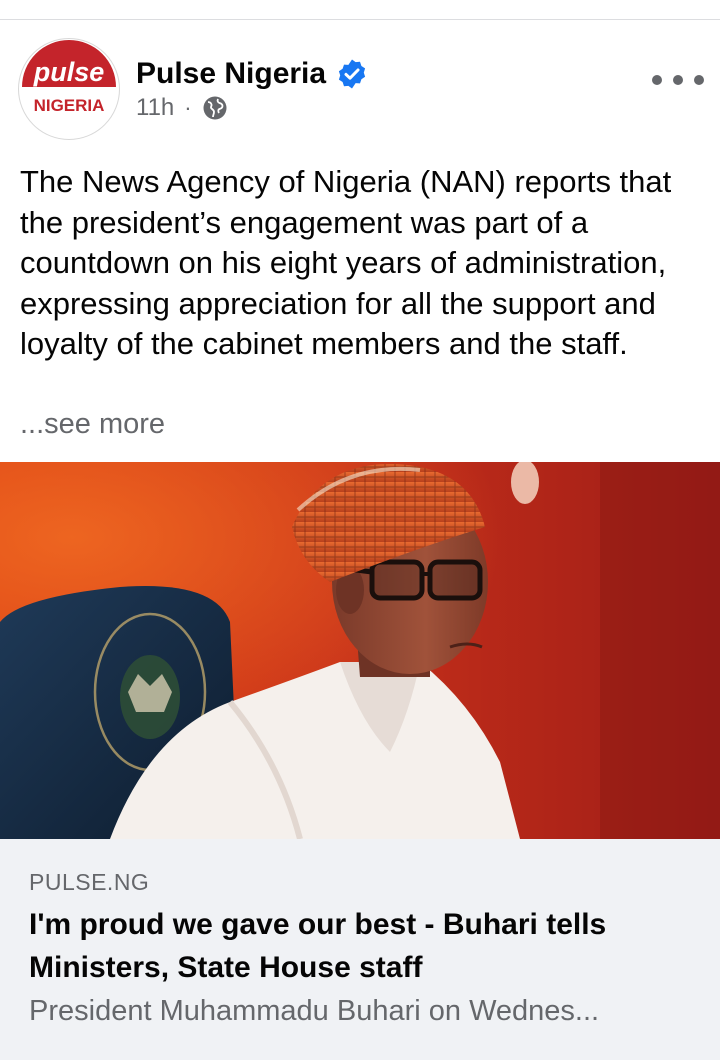  Describe the element at coordinates (69, 72) in the screenshot. I see `svg-text: pulse` at that location.